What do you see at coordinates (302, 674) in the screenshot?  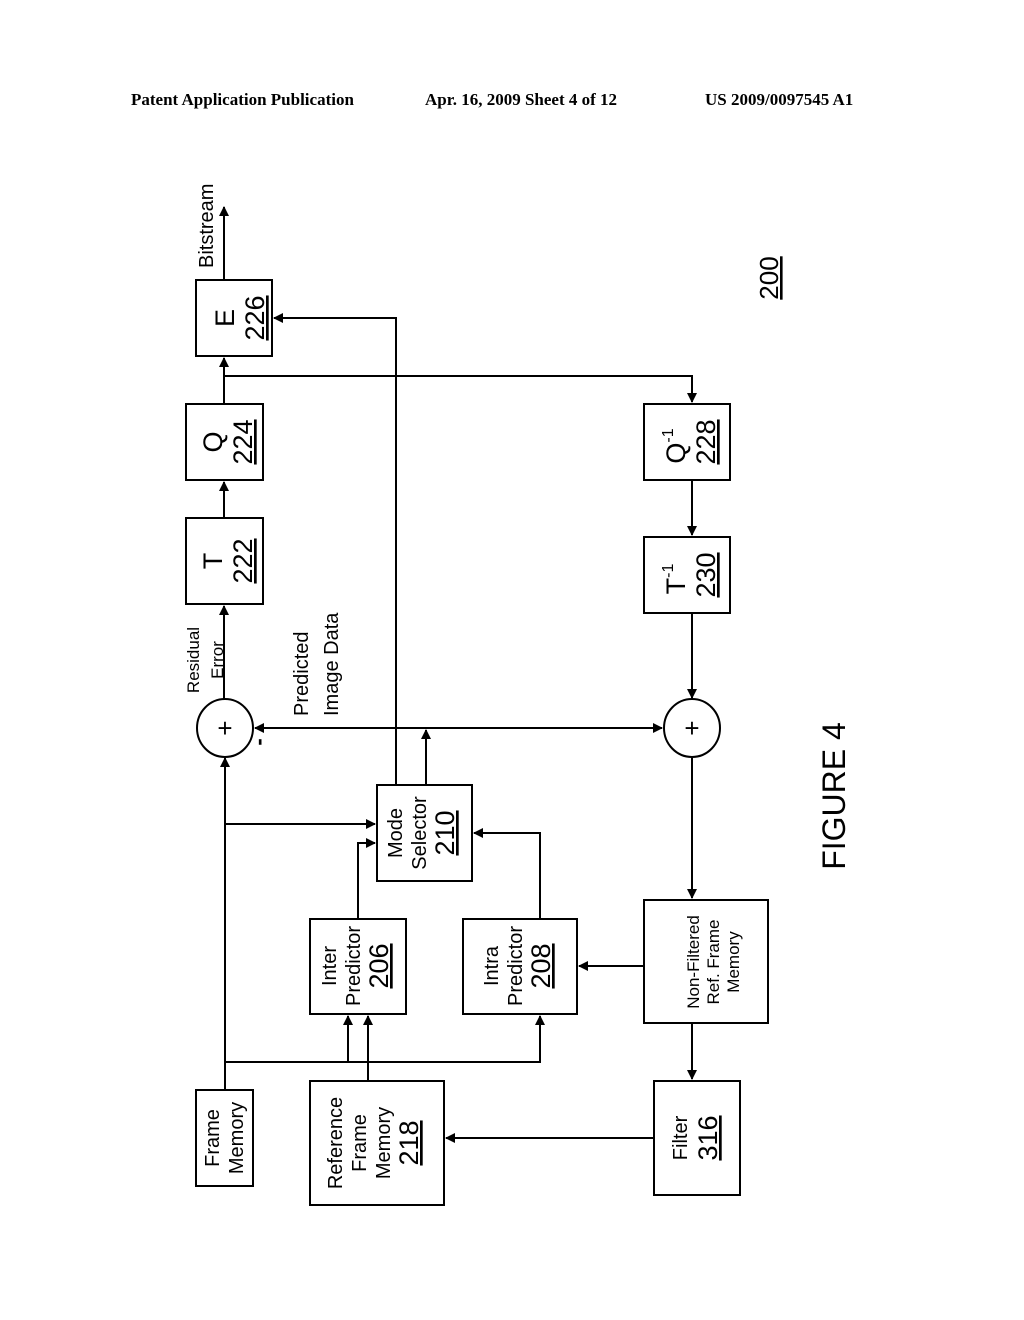 I see `predicted-label-line1: Predicted` at bounding box center [302, 674].